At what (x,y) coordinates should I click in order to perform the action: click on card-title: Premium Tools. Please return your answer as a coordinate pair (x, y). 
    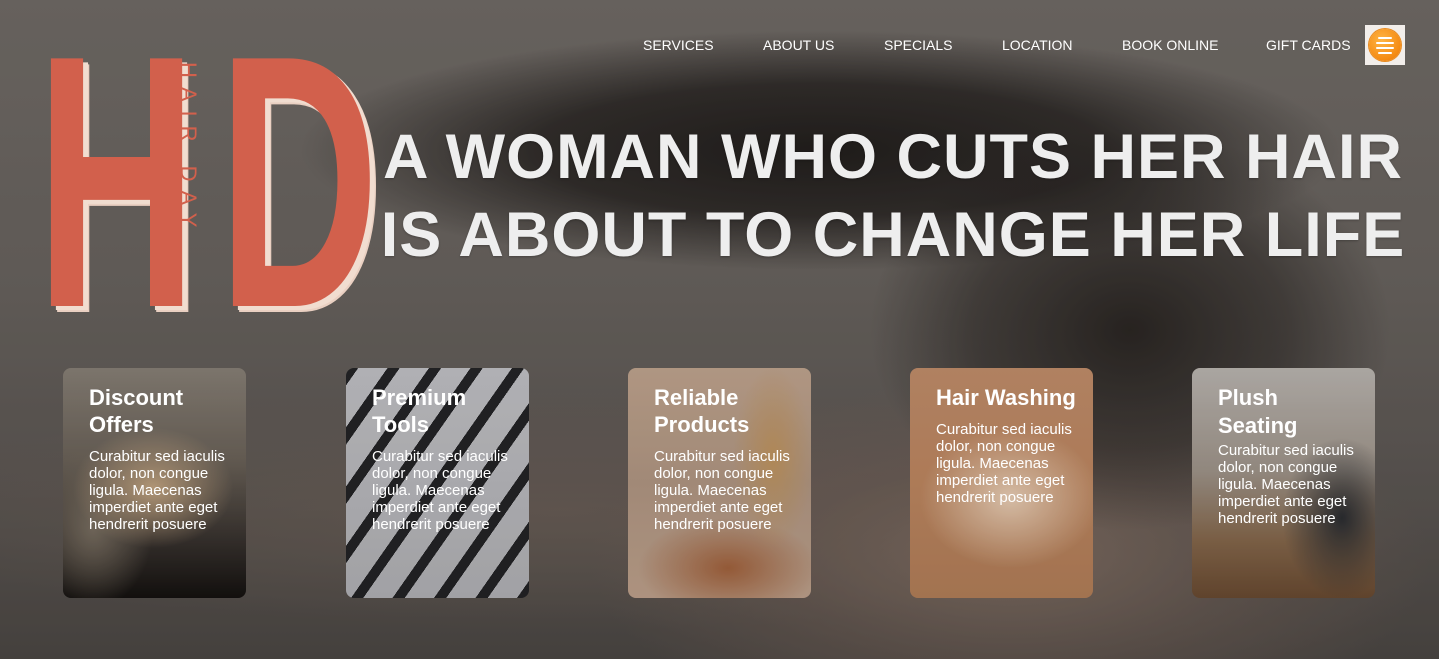
    Looking at the image, I should click on (419, 411).